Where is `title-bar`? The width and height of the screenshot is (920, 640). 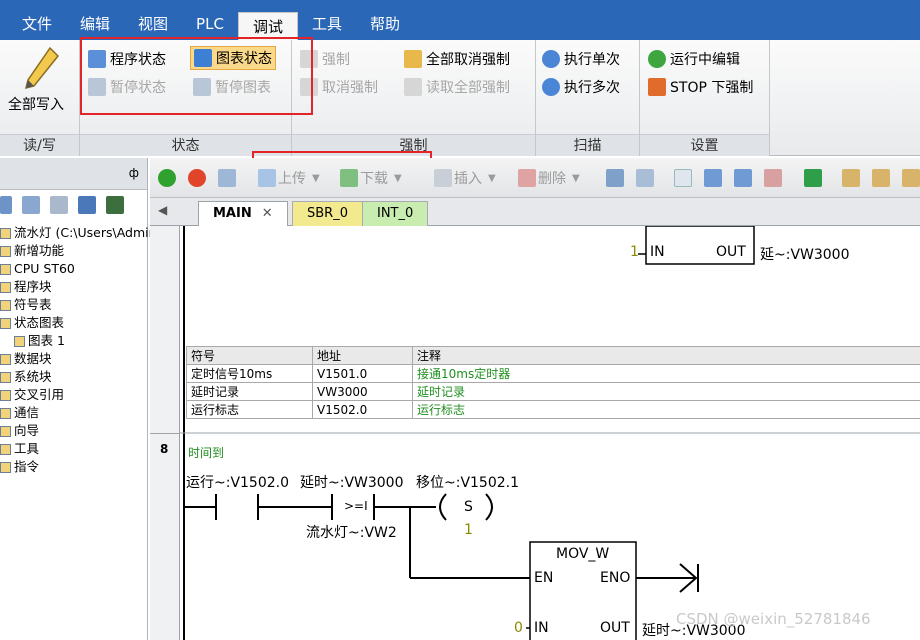
title-bar is located at coordinates (460, 4).